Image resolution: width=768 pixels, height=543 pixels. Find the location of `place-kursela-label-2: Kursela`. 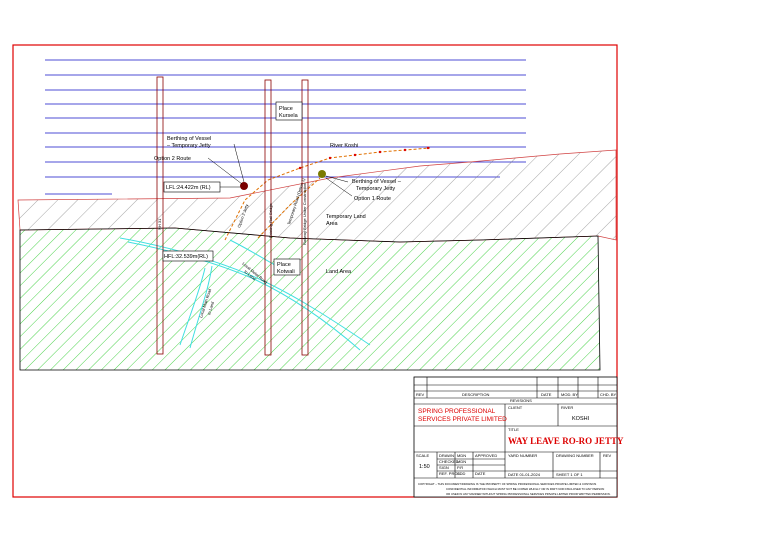

place-kursela-label-2: Kursela is located at coordinates (289, 116).